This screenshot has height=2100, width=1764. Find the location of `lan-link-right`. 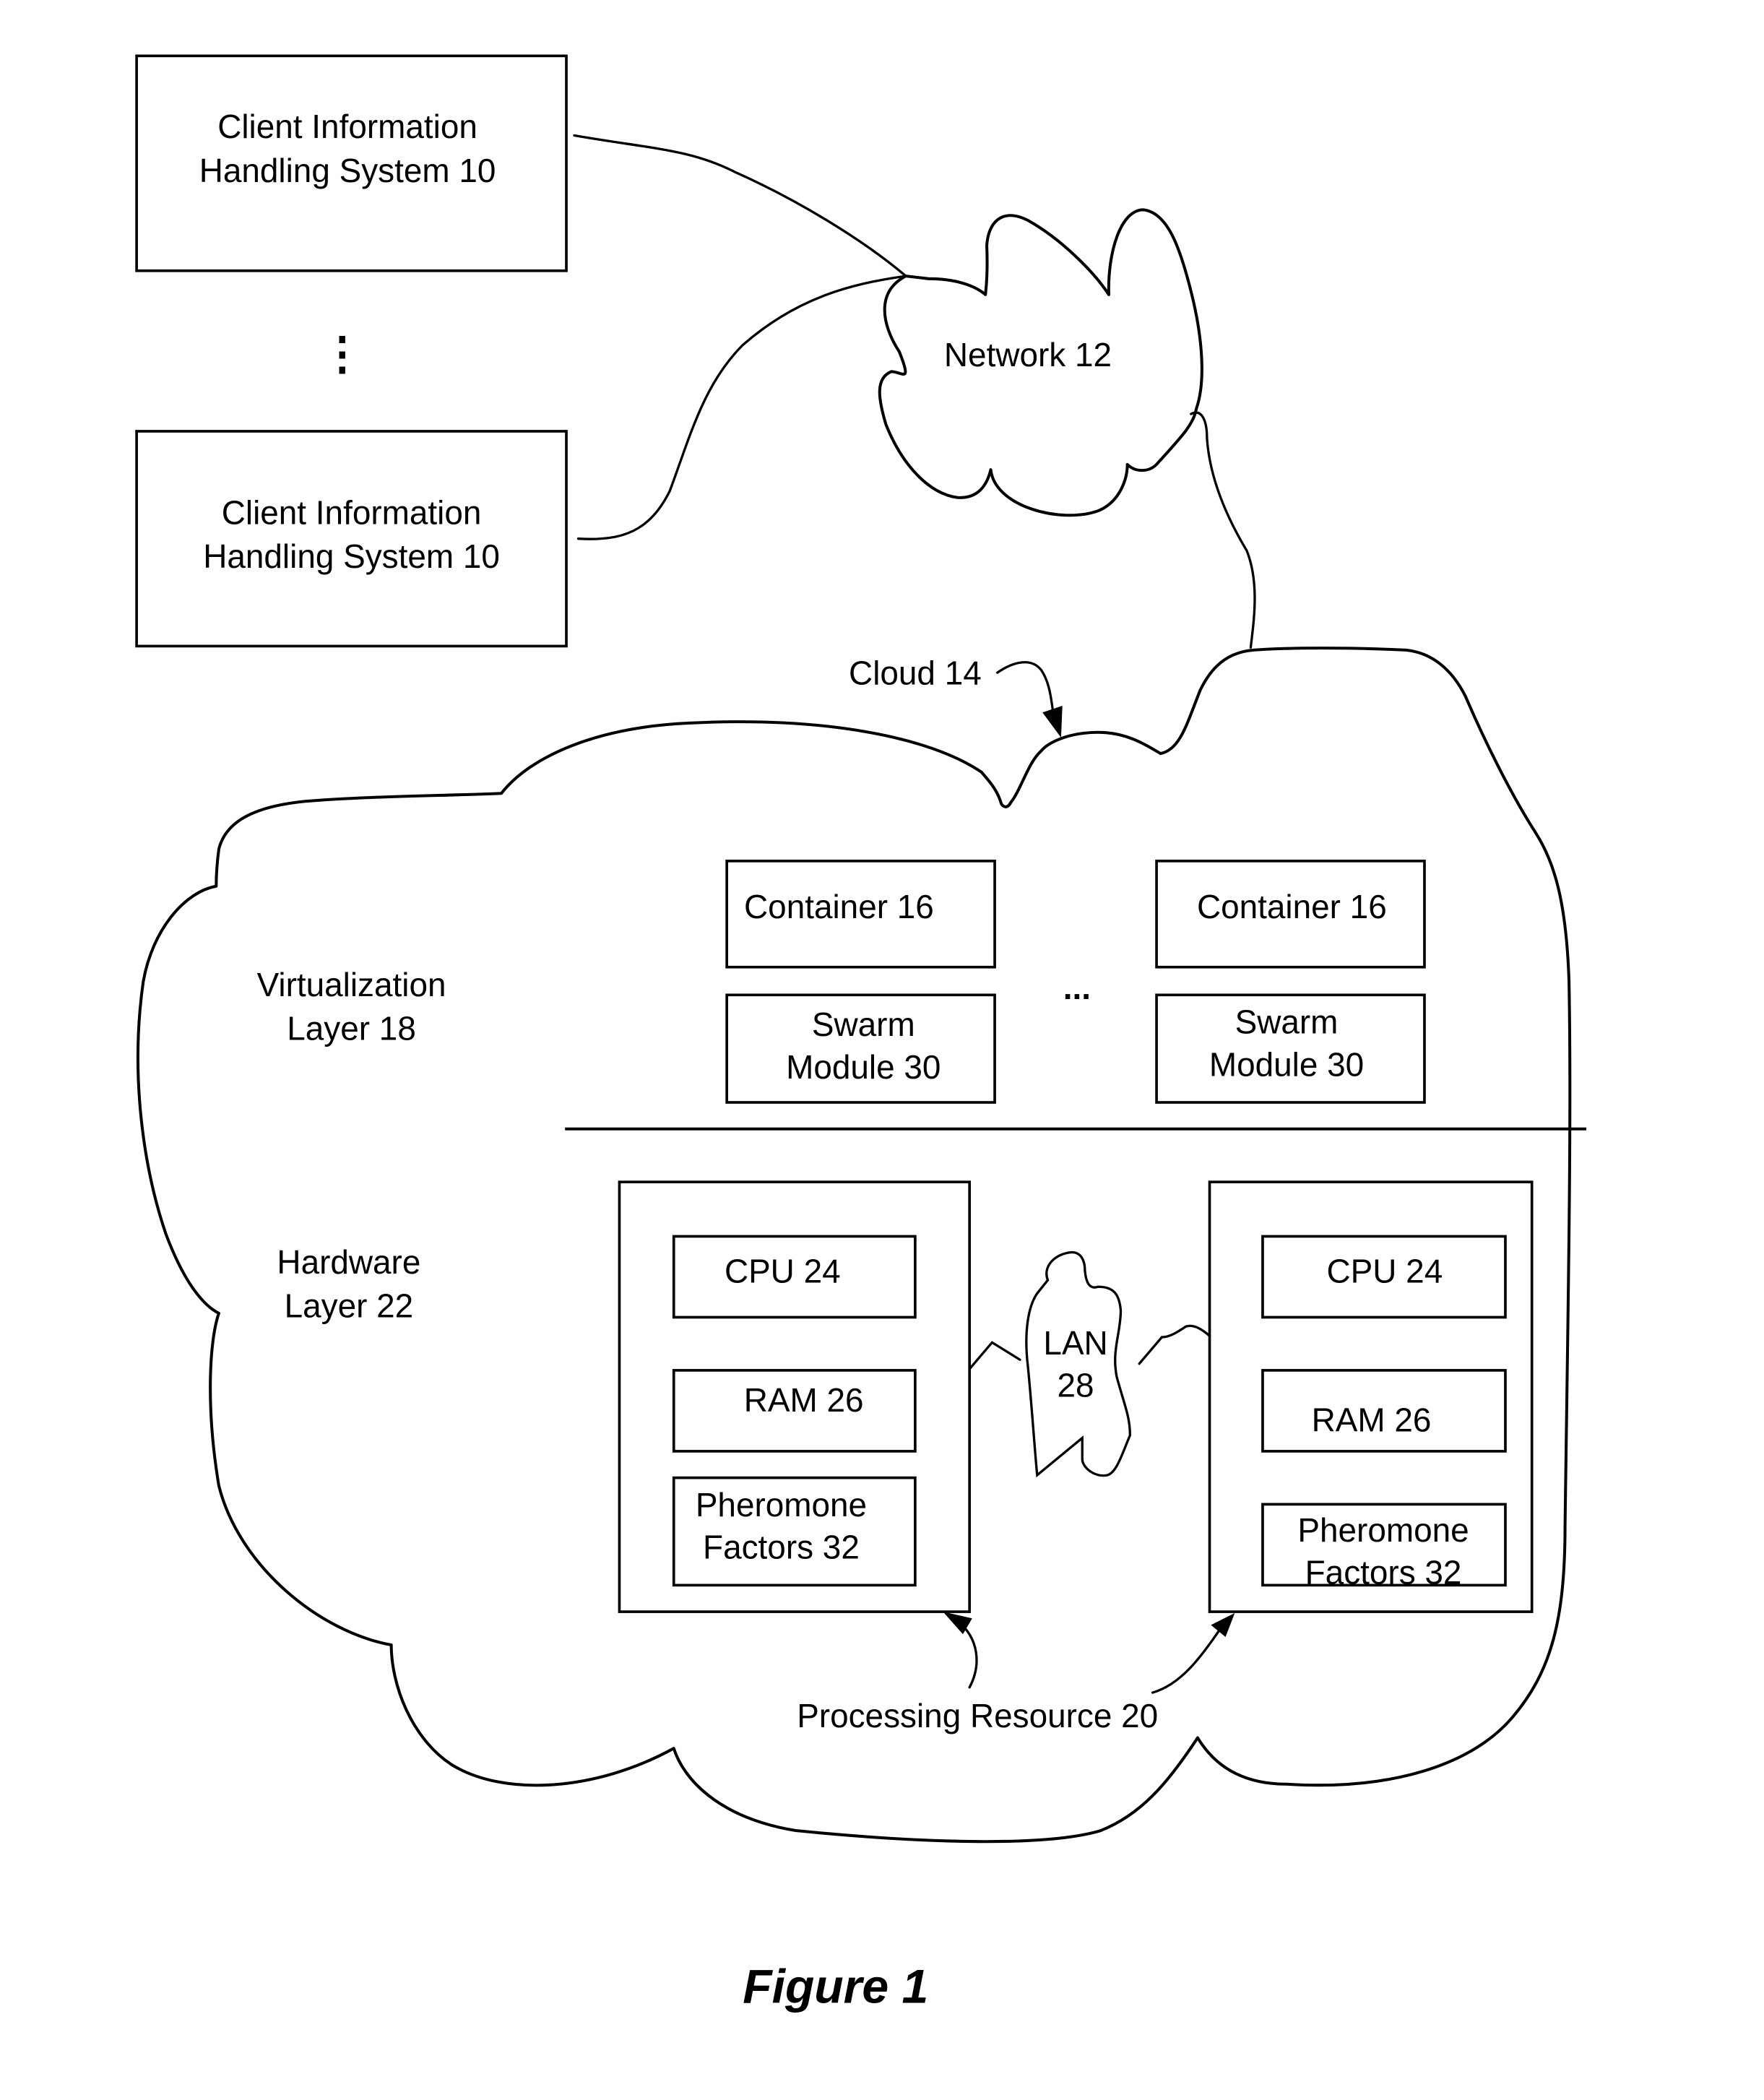

lan-link-right is located at coordinates (1174, 1345).